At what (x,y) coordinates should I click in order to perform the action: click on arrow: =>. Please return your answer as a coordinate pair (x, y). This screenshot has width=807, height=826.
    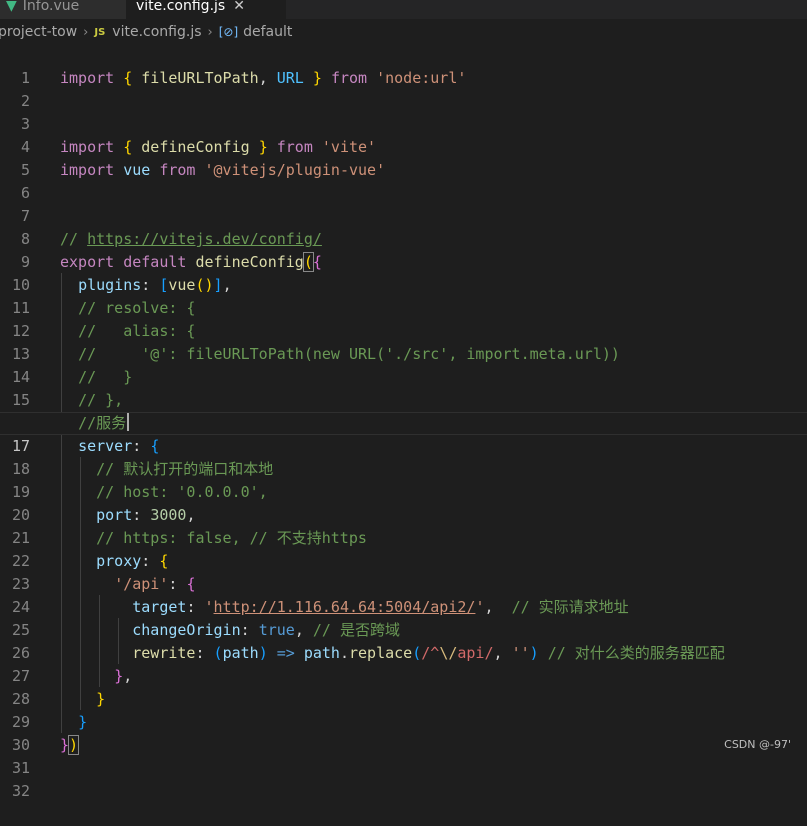
    Looking at the image, I should click on (285, 653).